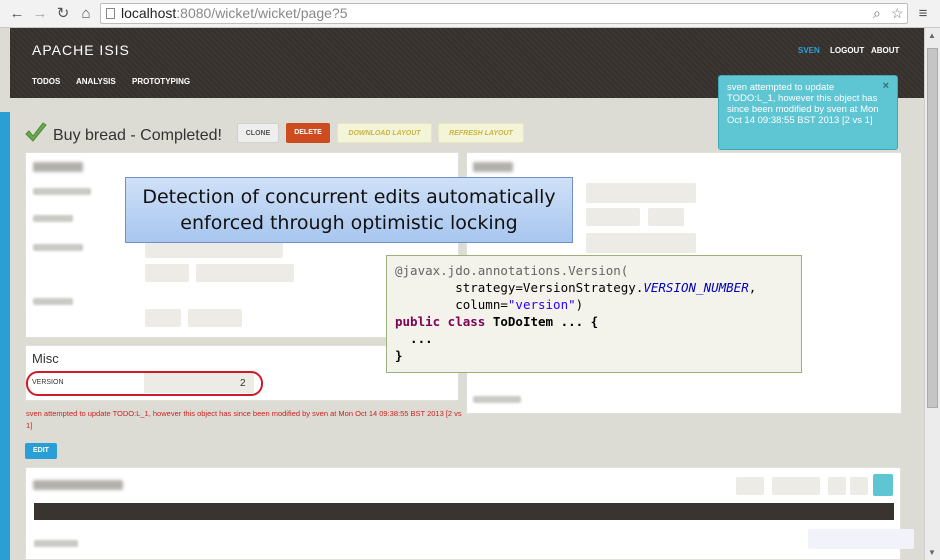  I want to click on scrollbar-thumb, so click(932, 228).